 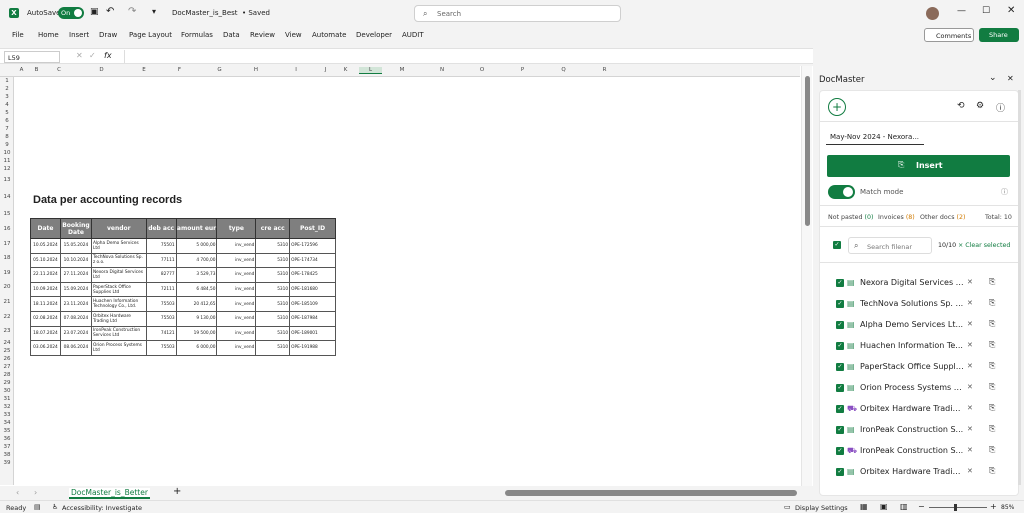 What do you see at coordinates (312, 246) in the screenshot?
I see `table-cell: OPE-172596` at bounding box center [312, 246].